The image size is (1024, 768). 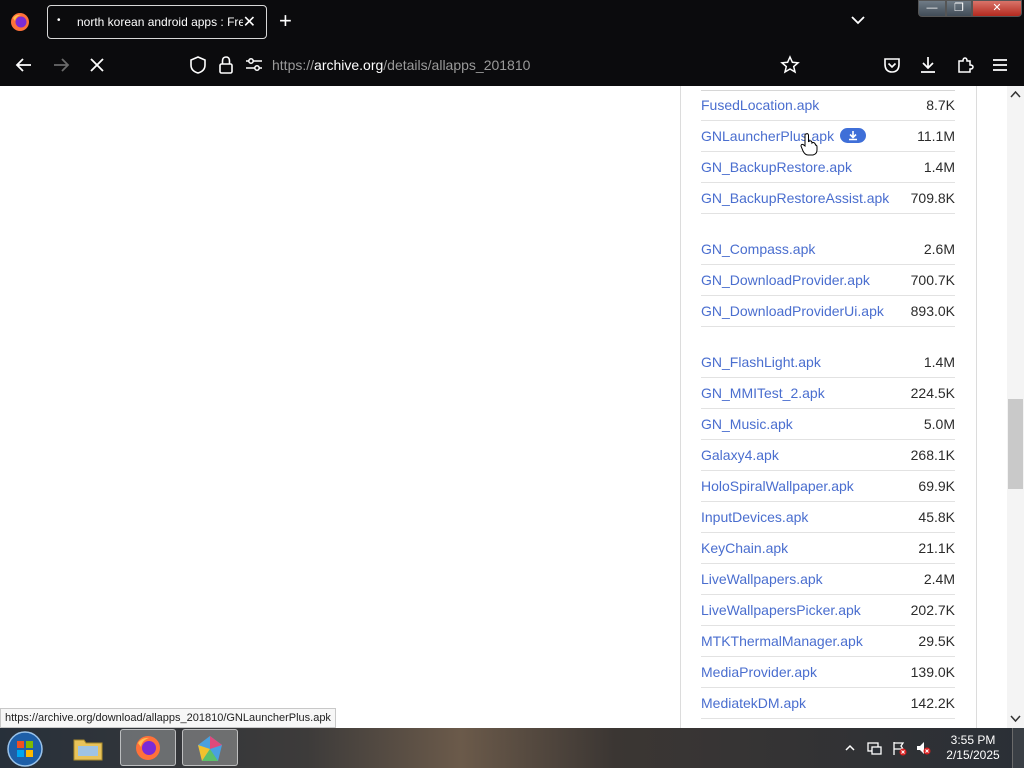 I want to click on file-name-link: LiveWallpapersPicker.apk, so click(x=781, y=610).